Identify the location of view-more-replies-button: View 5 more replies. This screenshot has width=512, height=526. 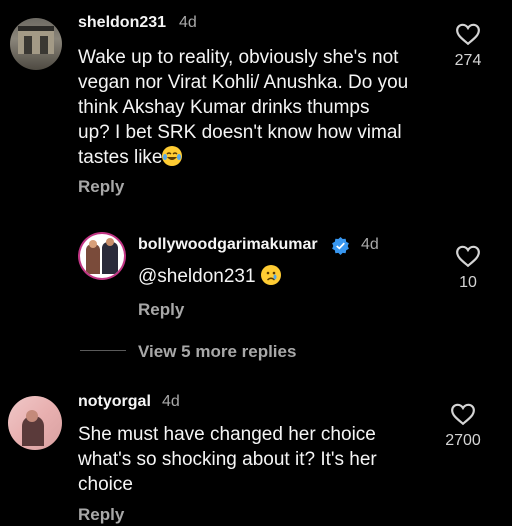
(217, 352).